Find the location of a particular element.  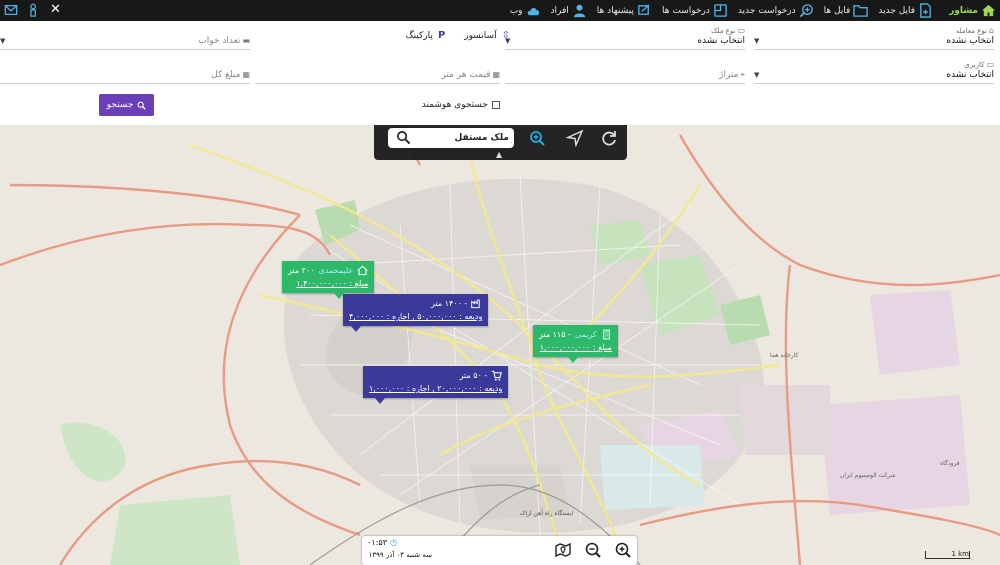

elevator-label: آسانسور is located at coordinates (480, 36).